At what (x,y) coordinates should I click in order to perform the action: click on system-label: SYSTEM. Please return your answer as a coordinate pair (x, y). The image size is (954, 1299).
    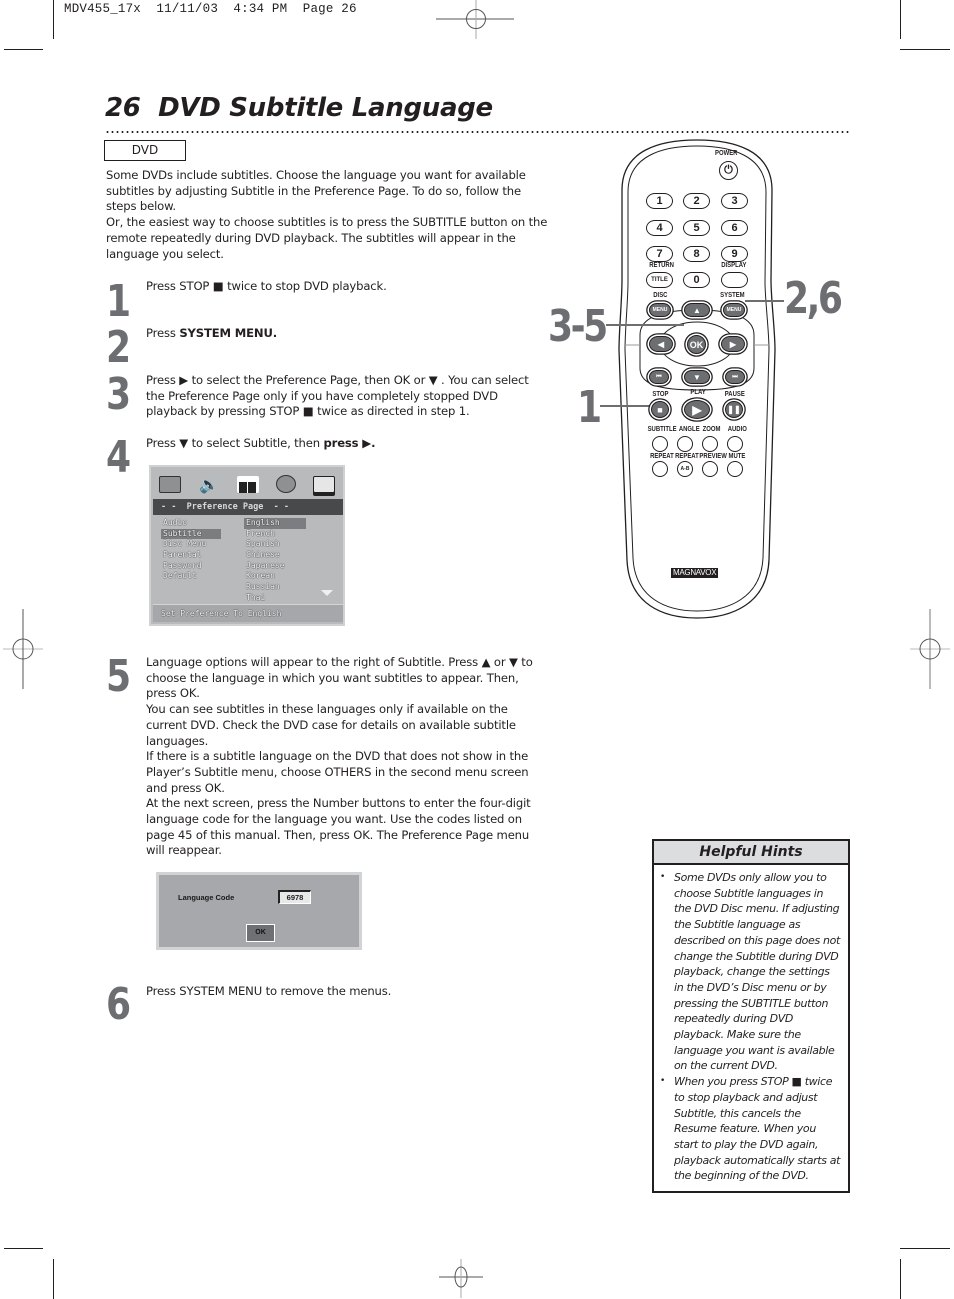
    Looking at the image, I should click on (732, 295).